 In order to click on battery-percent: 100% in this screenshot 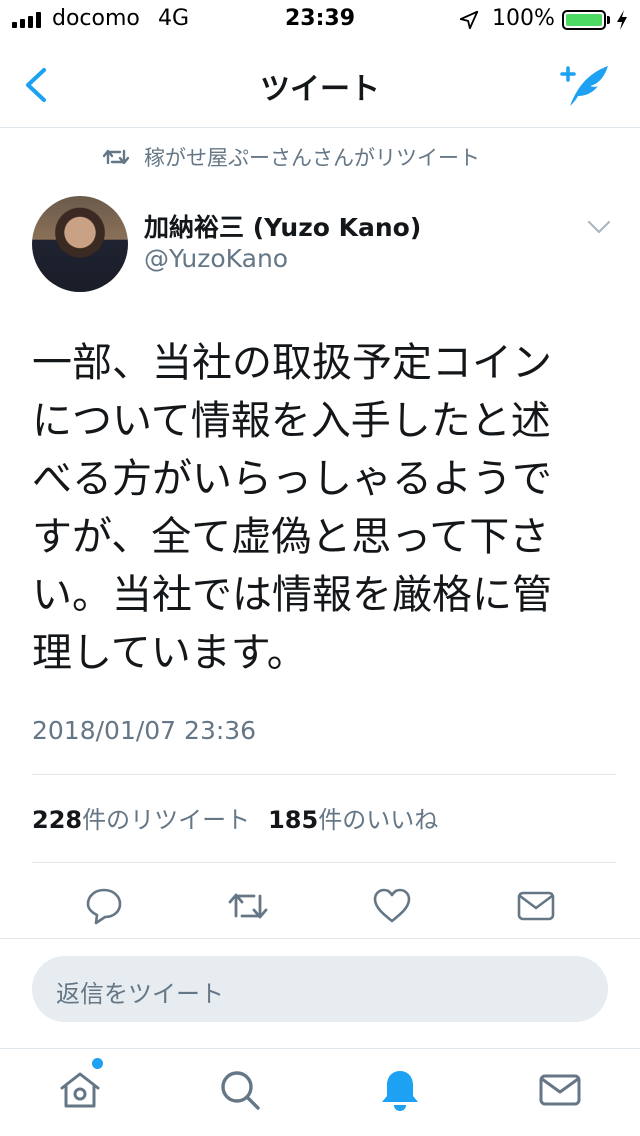, I will do `click(523, 18)`.